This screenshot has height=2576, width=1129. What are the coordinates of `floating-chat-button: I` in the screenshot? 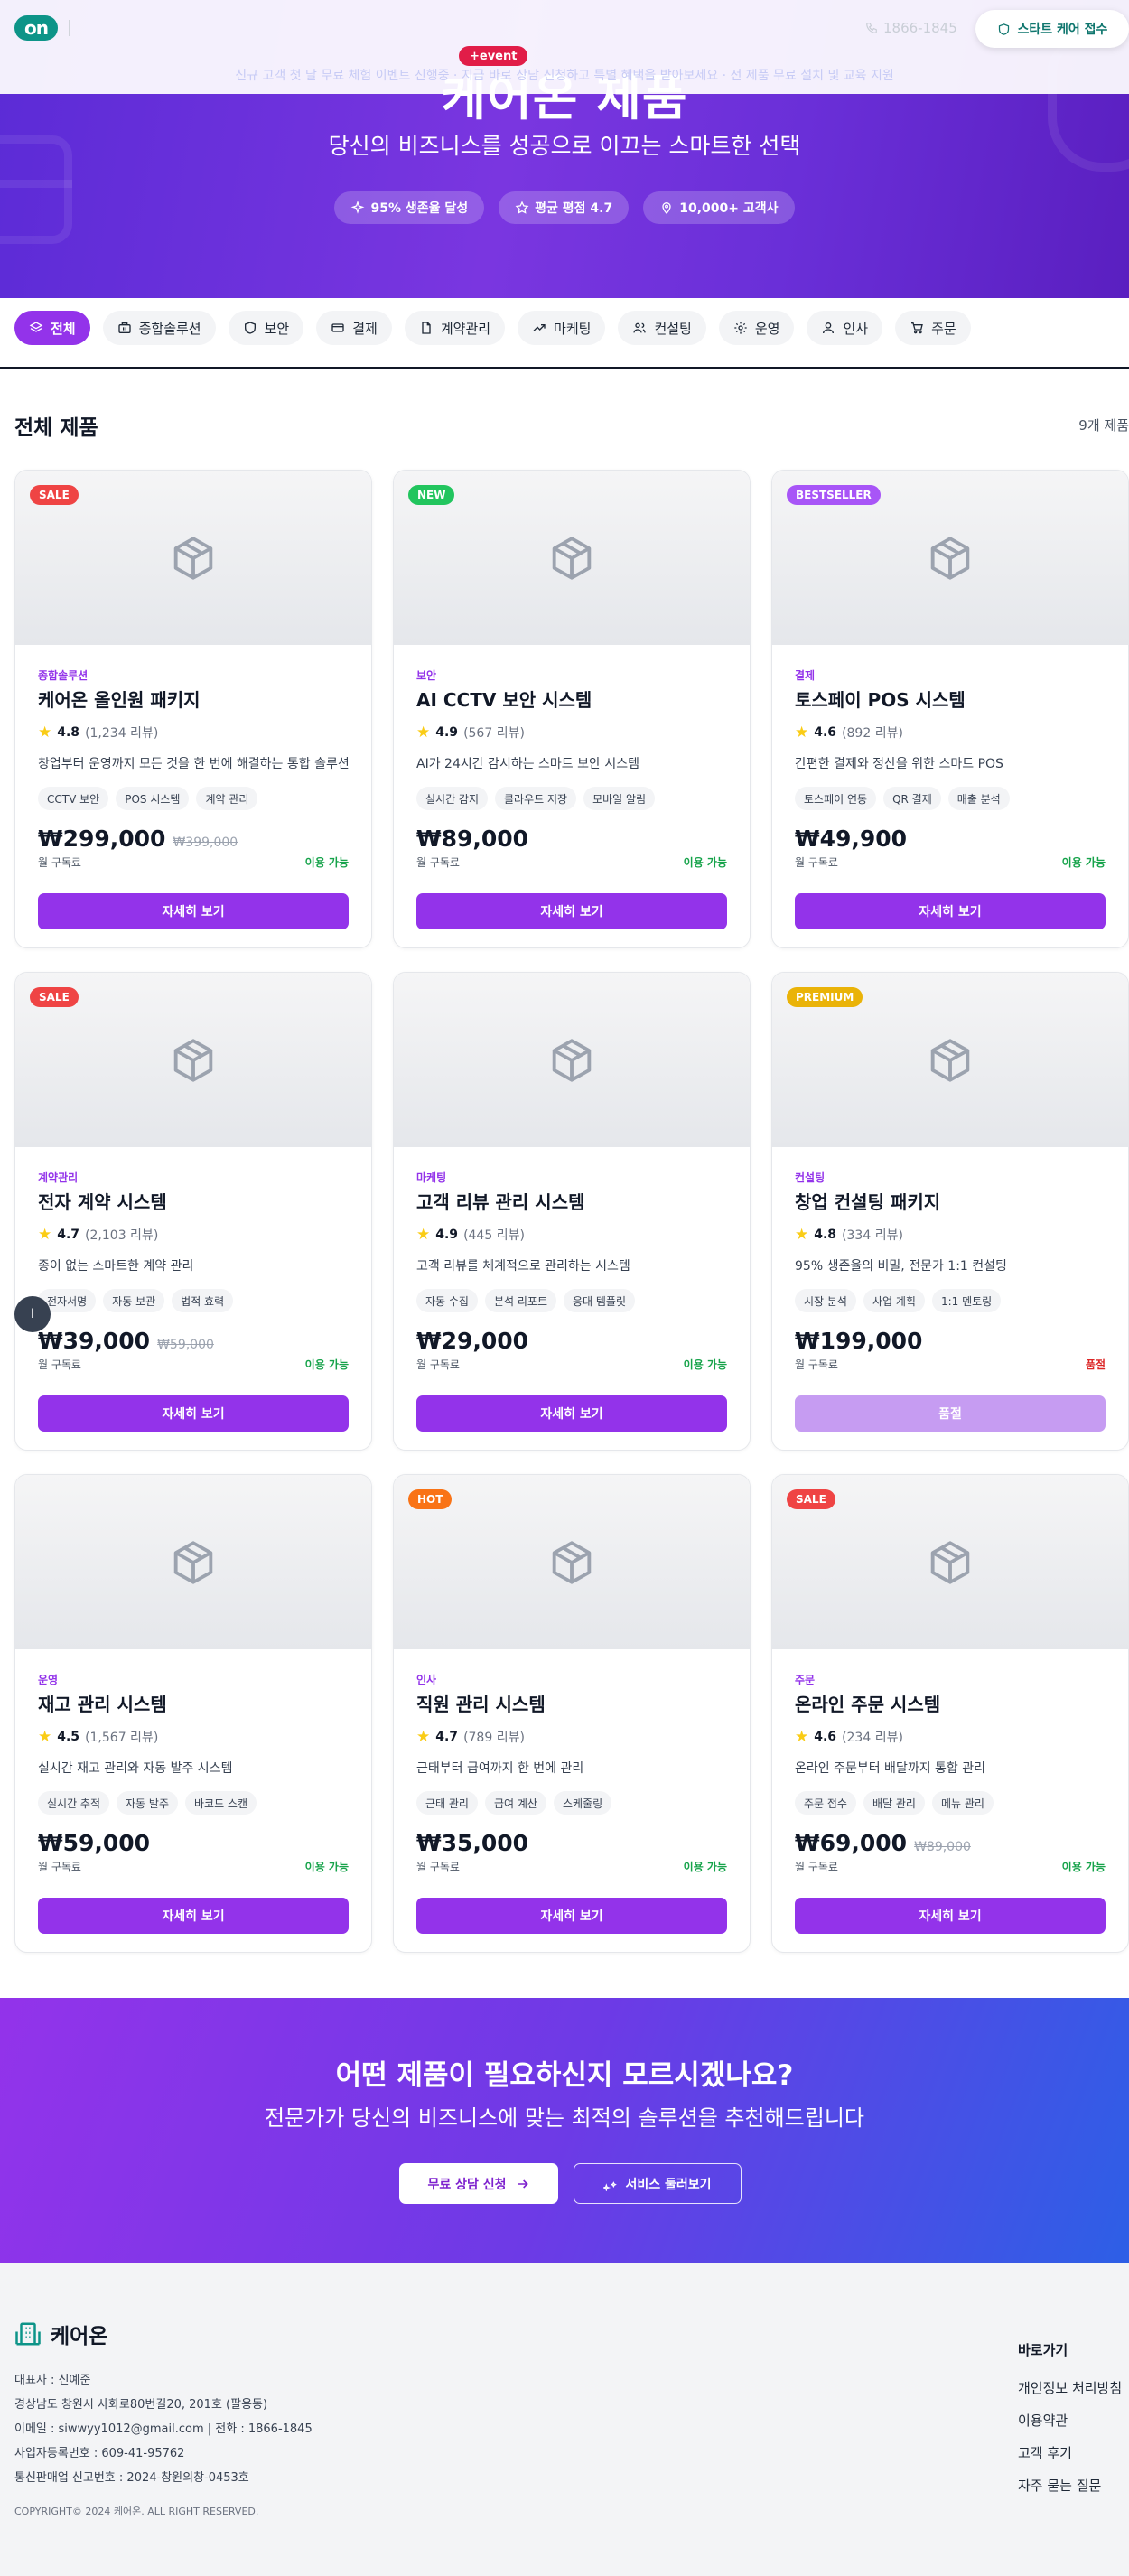 It's located at (32, 1314).